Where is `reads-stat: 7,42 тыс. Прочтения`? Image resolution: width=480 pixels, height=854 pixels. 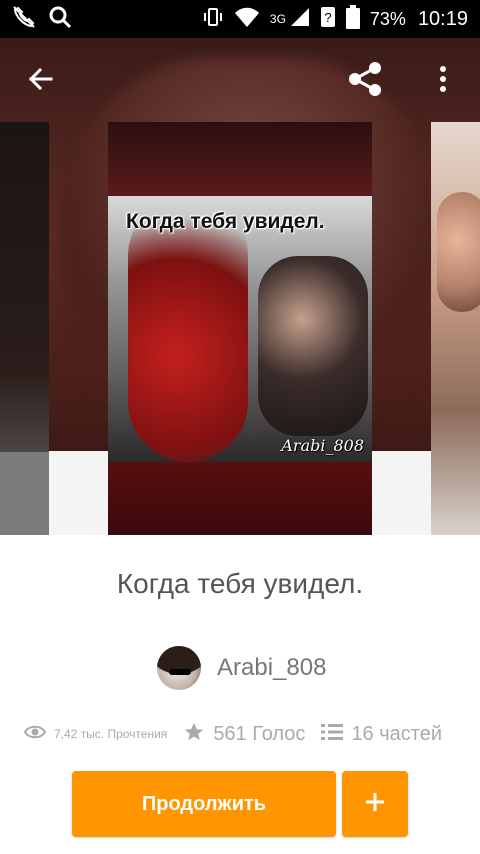
reads-stat: 7,42 тыс. Прочтения is located at coordinates (95, 734).